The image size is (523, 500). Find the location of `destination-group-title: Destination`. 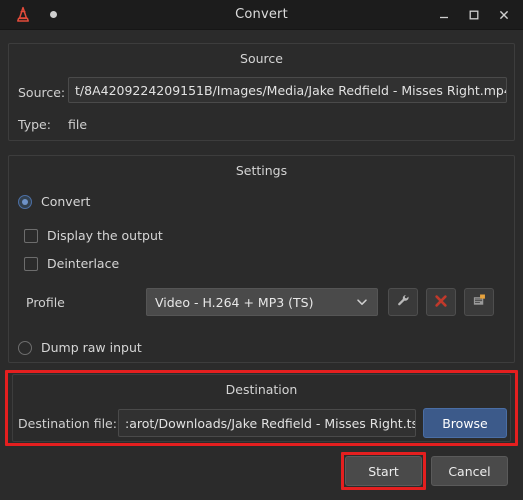

destination-group-title: Destination is located at coordinates (261, 389).